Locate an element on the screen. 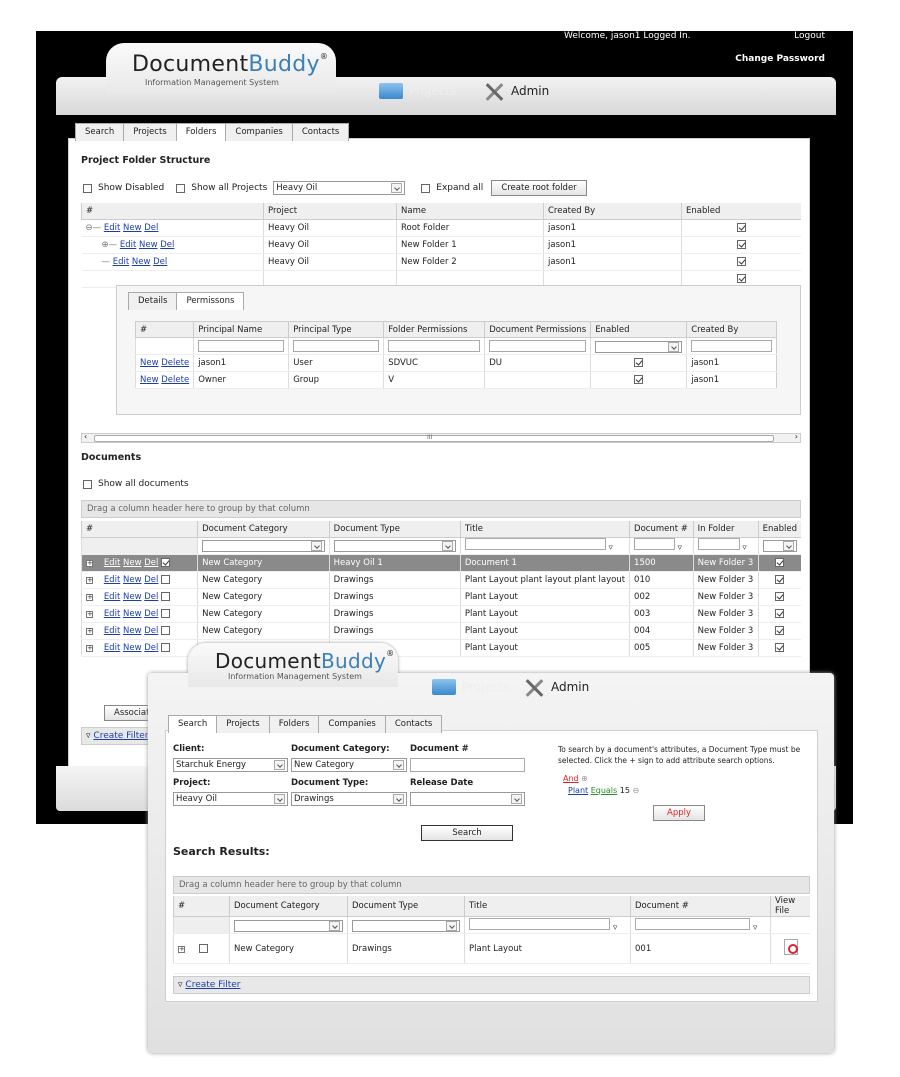 The width and height of the screenshot is (900, 1077). tab-details: Details is located at coordinates (153, 301).